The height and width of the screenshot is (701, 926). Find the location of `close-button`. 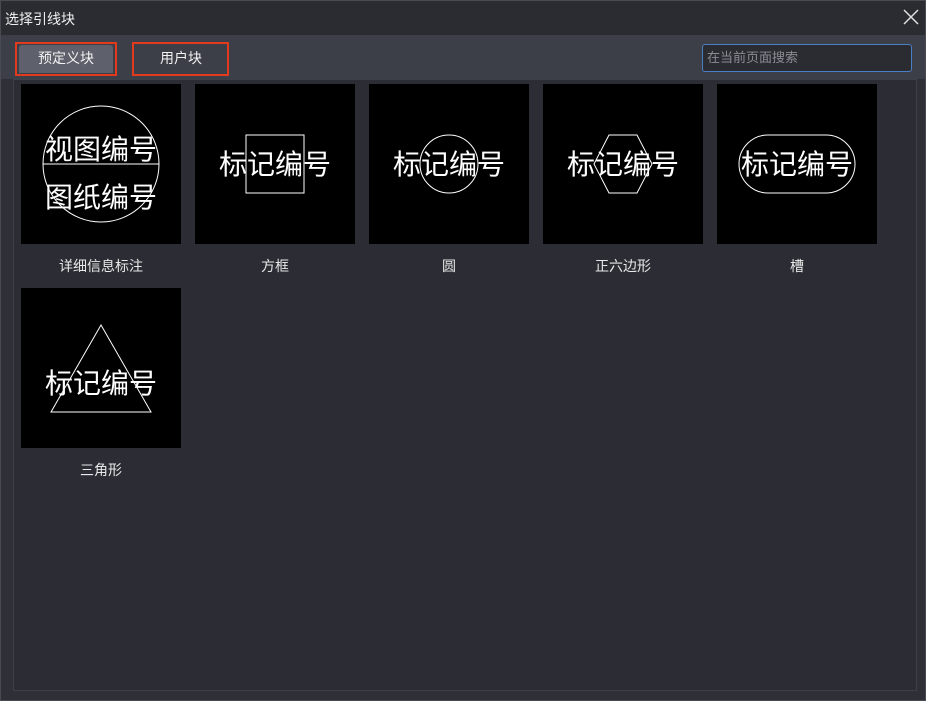

close-button is located at coordinates (911, 17).